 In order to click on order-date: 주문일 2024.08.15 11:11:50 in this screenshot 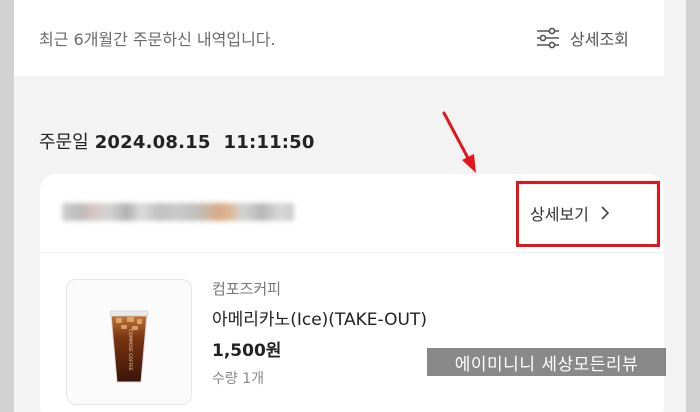, I will do `click(177, 141)`.